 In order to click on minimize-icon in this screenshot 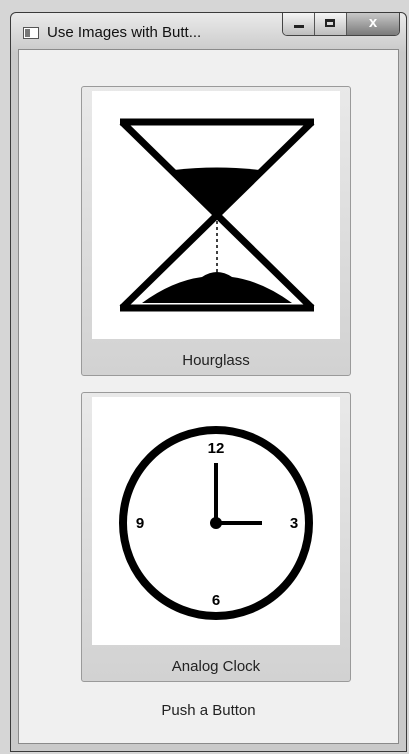, I will do `click(299, 26)`.